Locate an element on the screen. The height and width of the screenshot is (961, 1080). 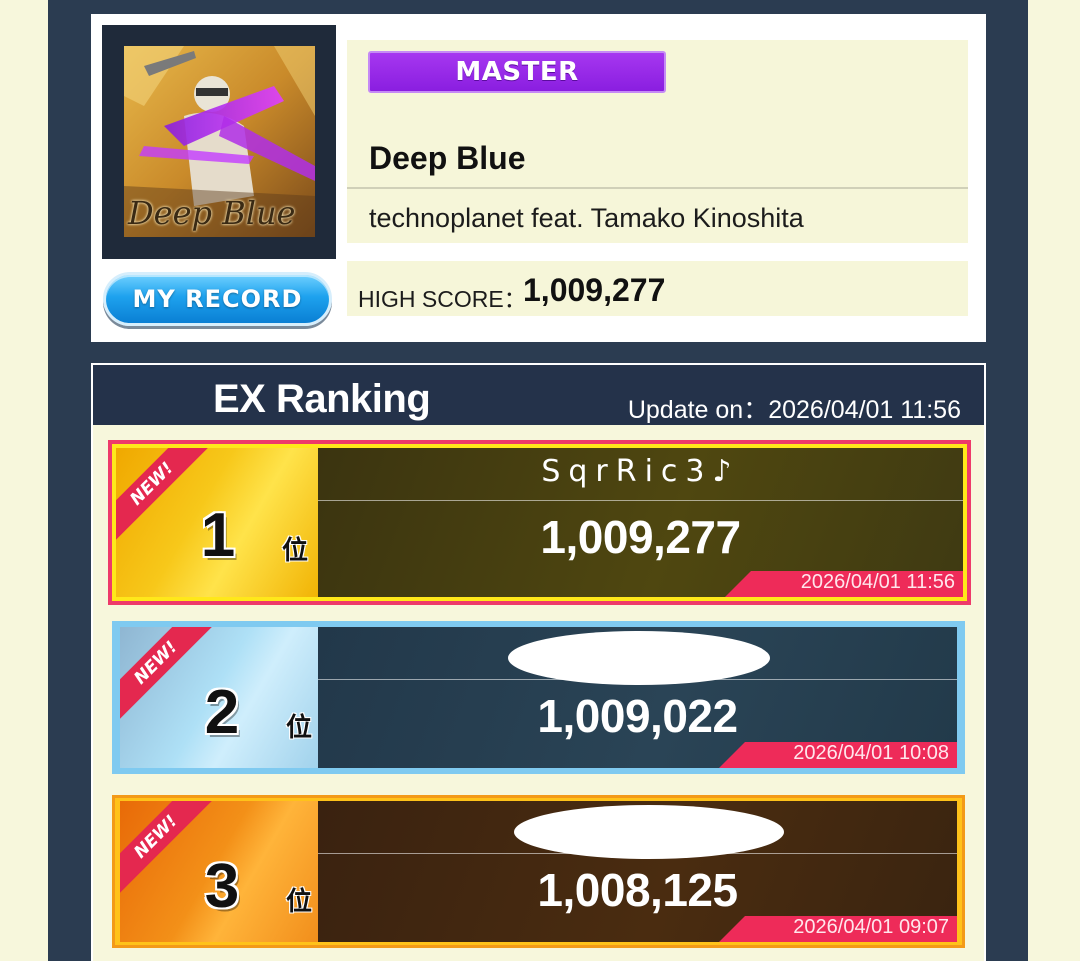
rank-row-3: NEW! 3 位 1,008,125 2026/04/01 09:07 is located at coordinates (538, 871).